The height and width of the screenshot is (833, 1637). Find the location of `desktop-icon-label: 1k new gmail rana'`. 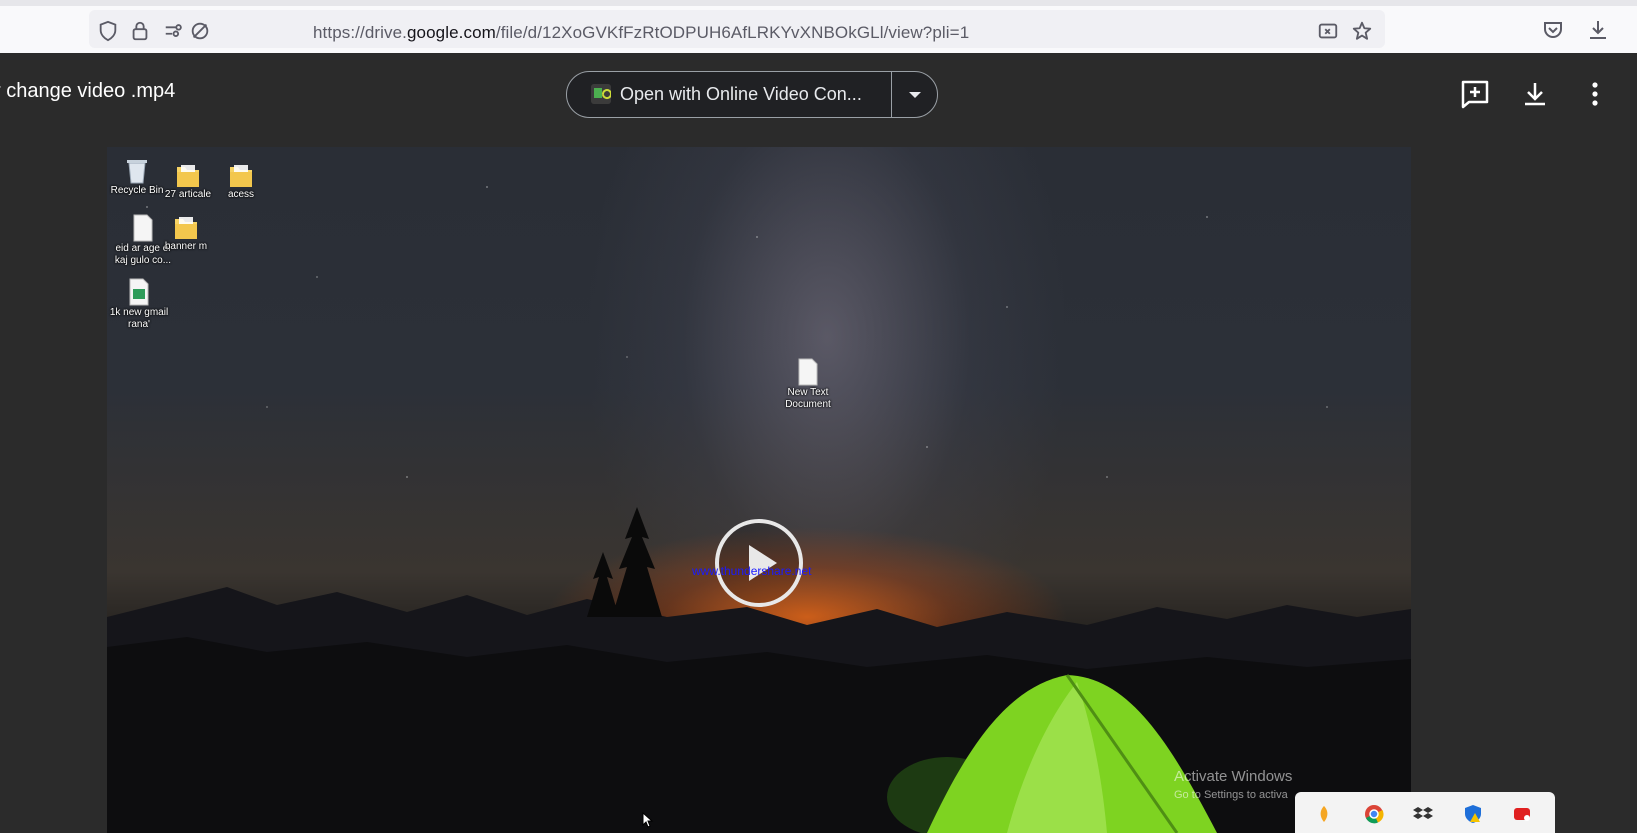

desktop-icon-label: 1k new gmail rana' is located at coordinates (139, 318).